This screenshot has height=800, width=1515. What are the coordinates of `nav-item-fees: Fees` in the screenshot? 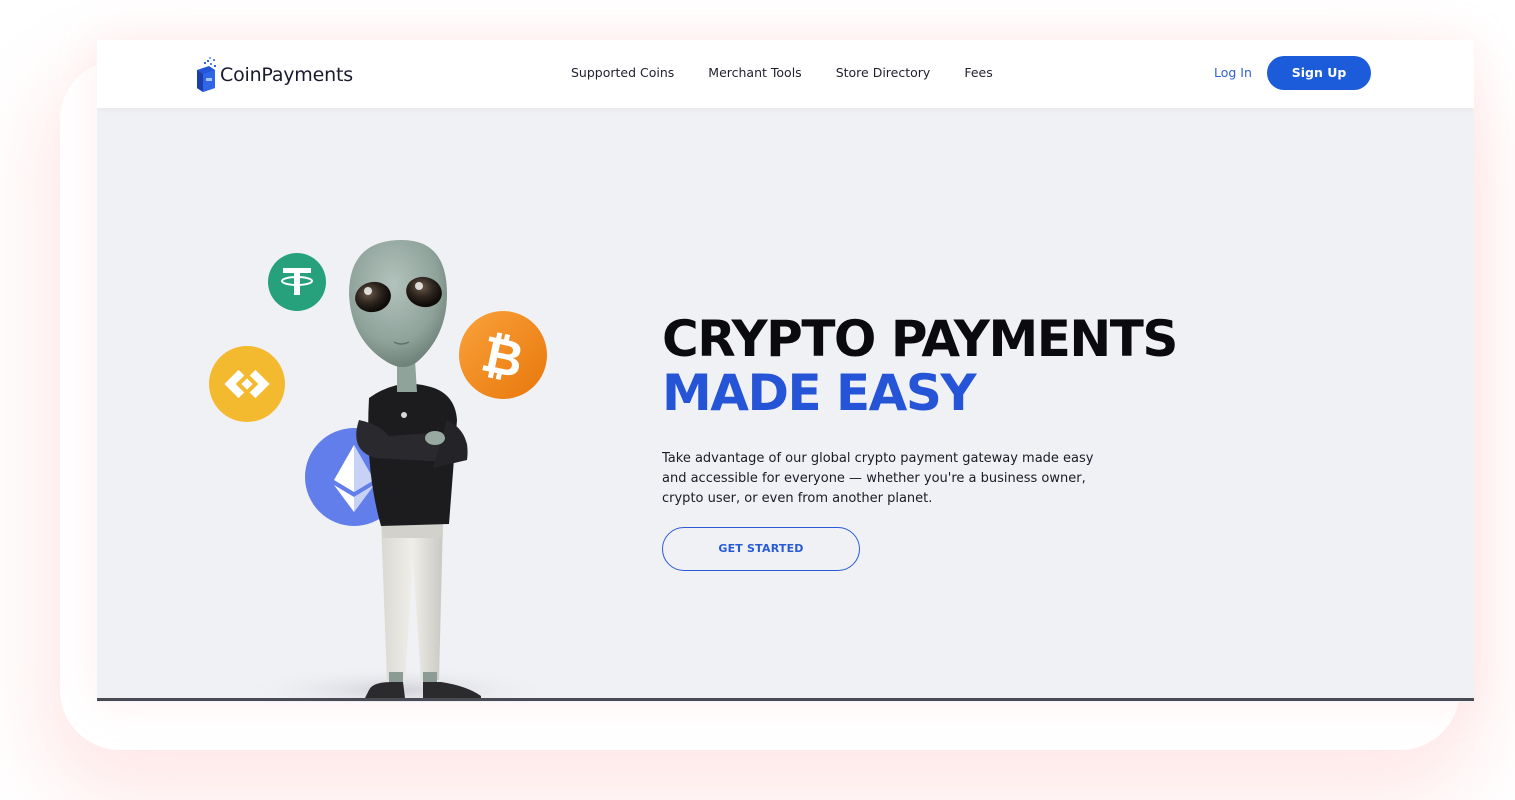 It's located at (978, 72).